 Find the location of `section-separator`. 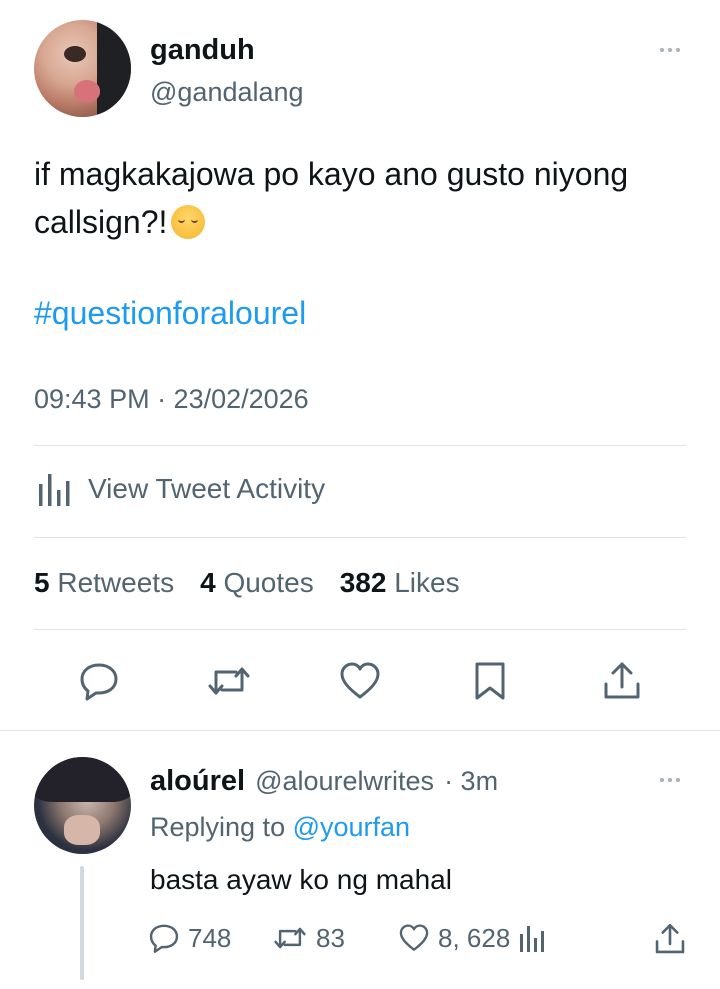

section-separator is located at coordinates (360, 730).